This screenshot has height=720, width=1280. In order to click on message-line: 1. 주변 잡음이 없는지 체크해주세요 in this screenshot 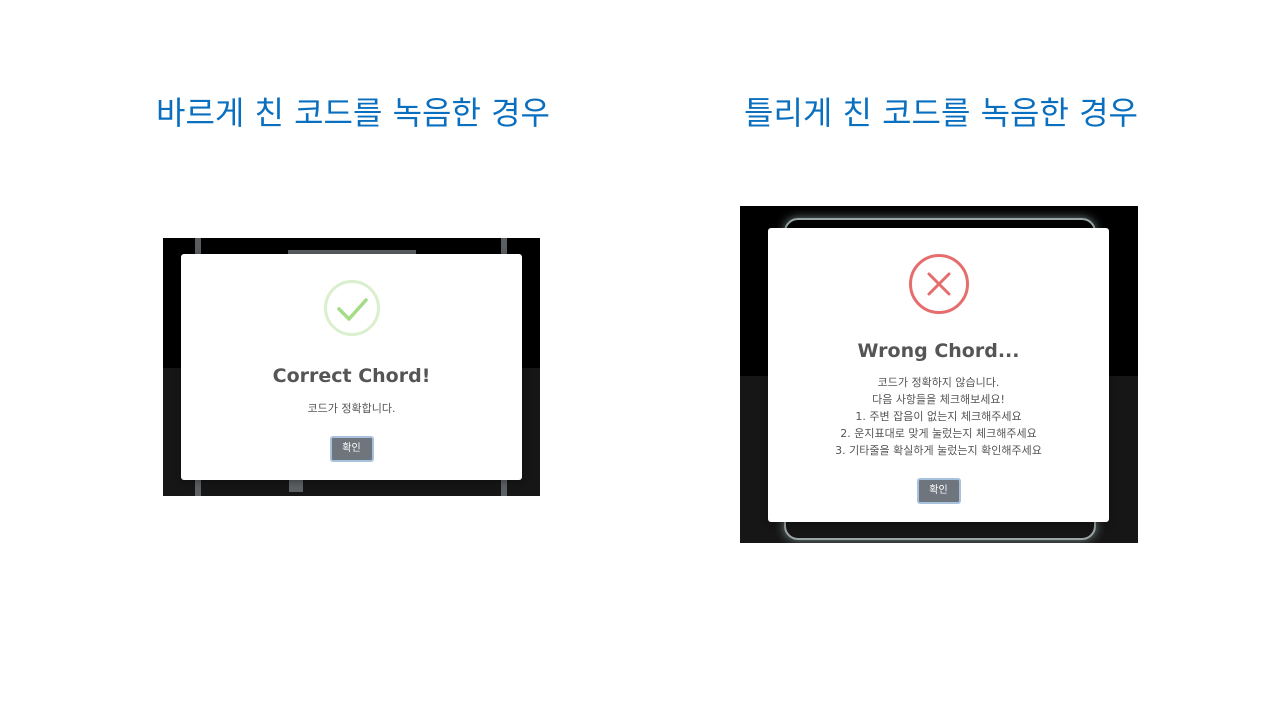, I will do `click(938, 416)`.